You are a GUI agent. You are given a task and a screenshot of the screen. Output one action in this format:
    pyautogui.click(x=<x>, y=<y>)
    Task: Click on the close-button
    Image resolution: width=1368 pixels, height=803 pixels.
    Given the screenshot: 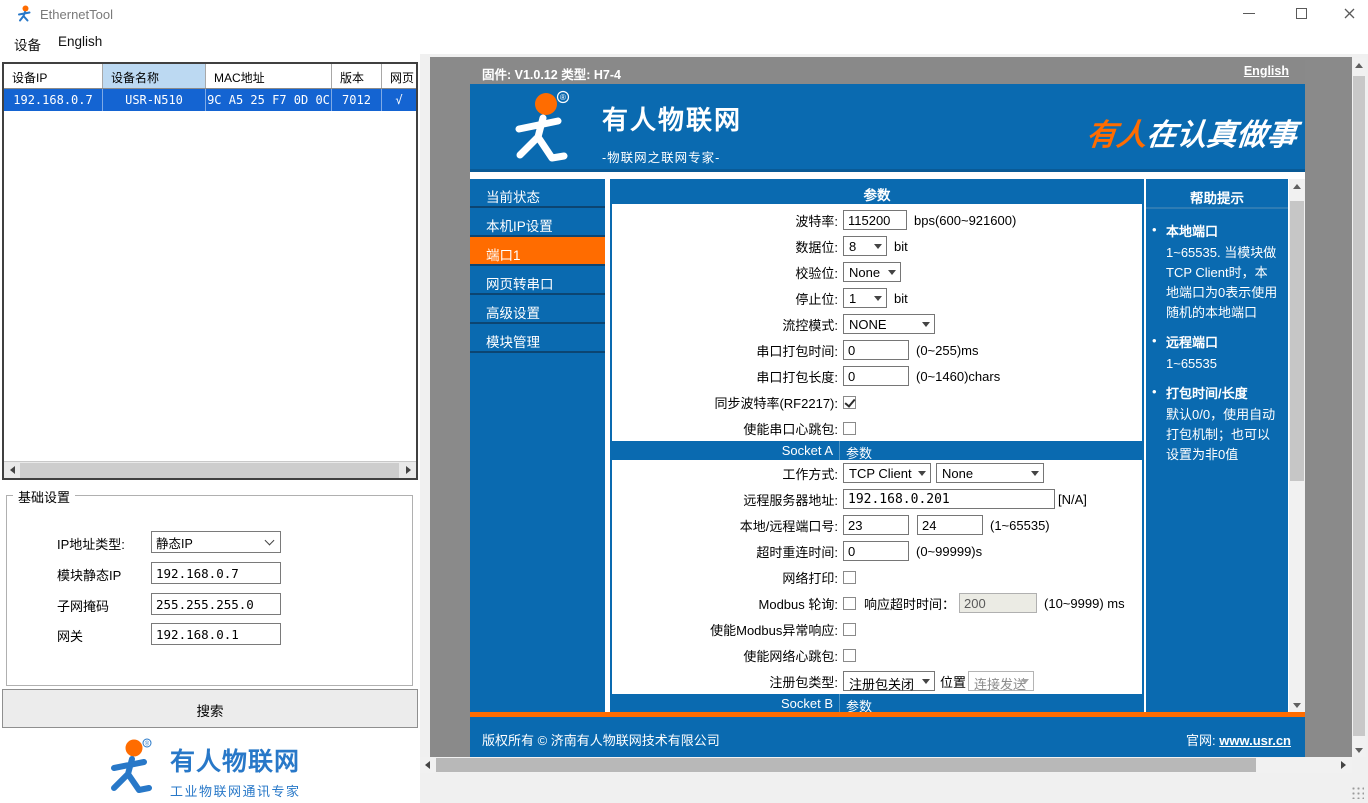 What is the action you would take?
    pyautogui.click(x=1349, y=13)
    